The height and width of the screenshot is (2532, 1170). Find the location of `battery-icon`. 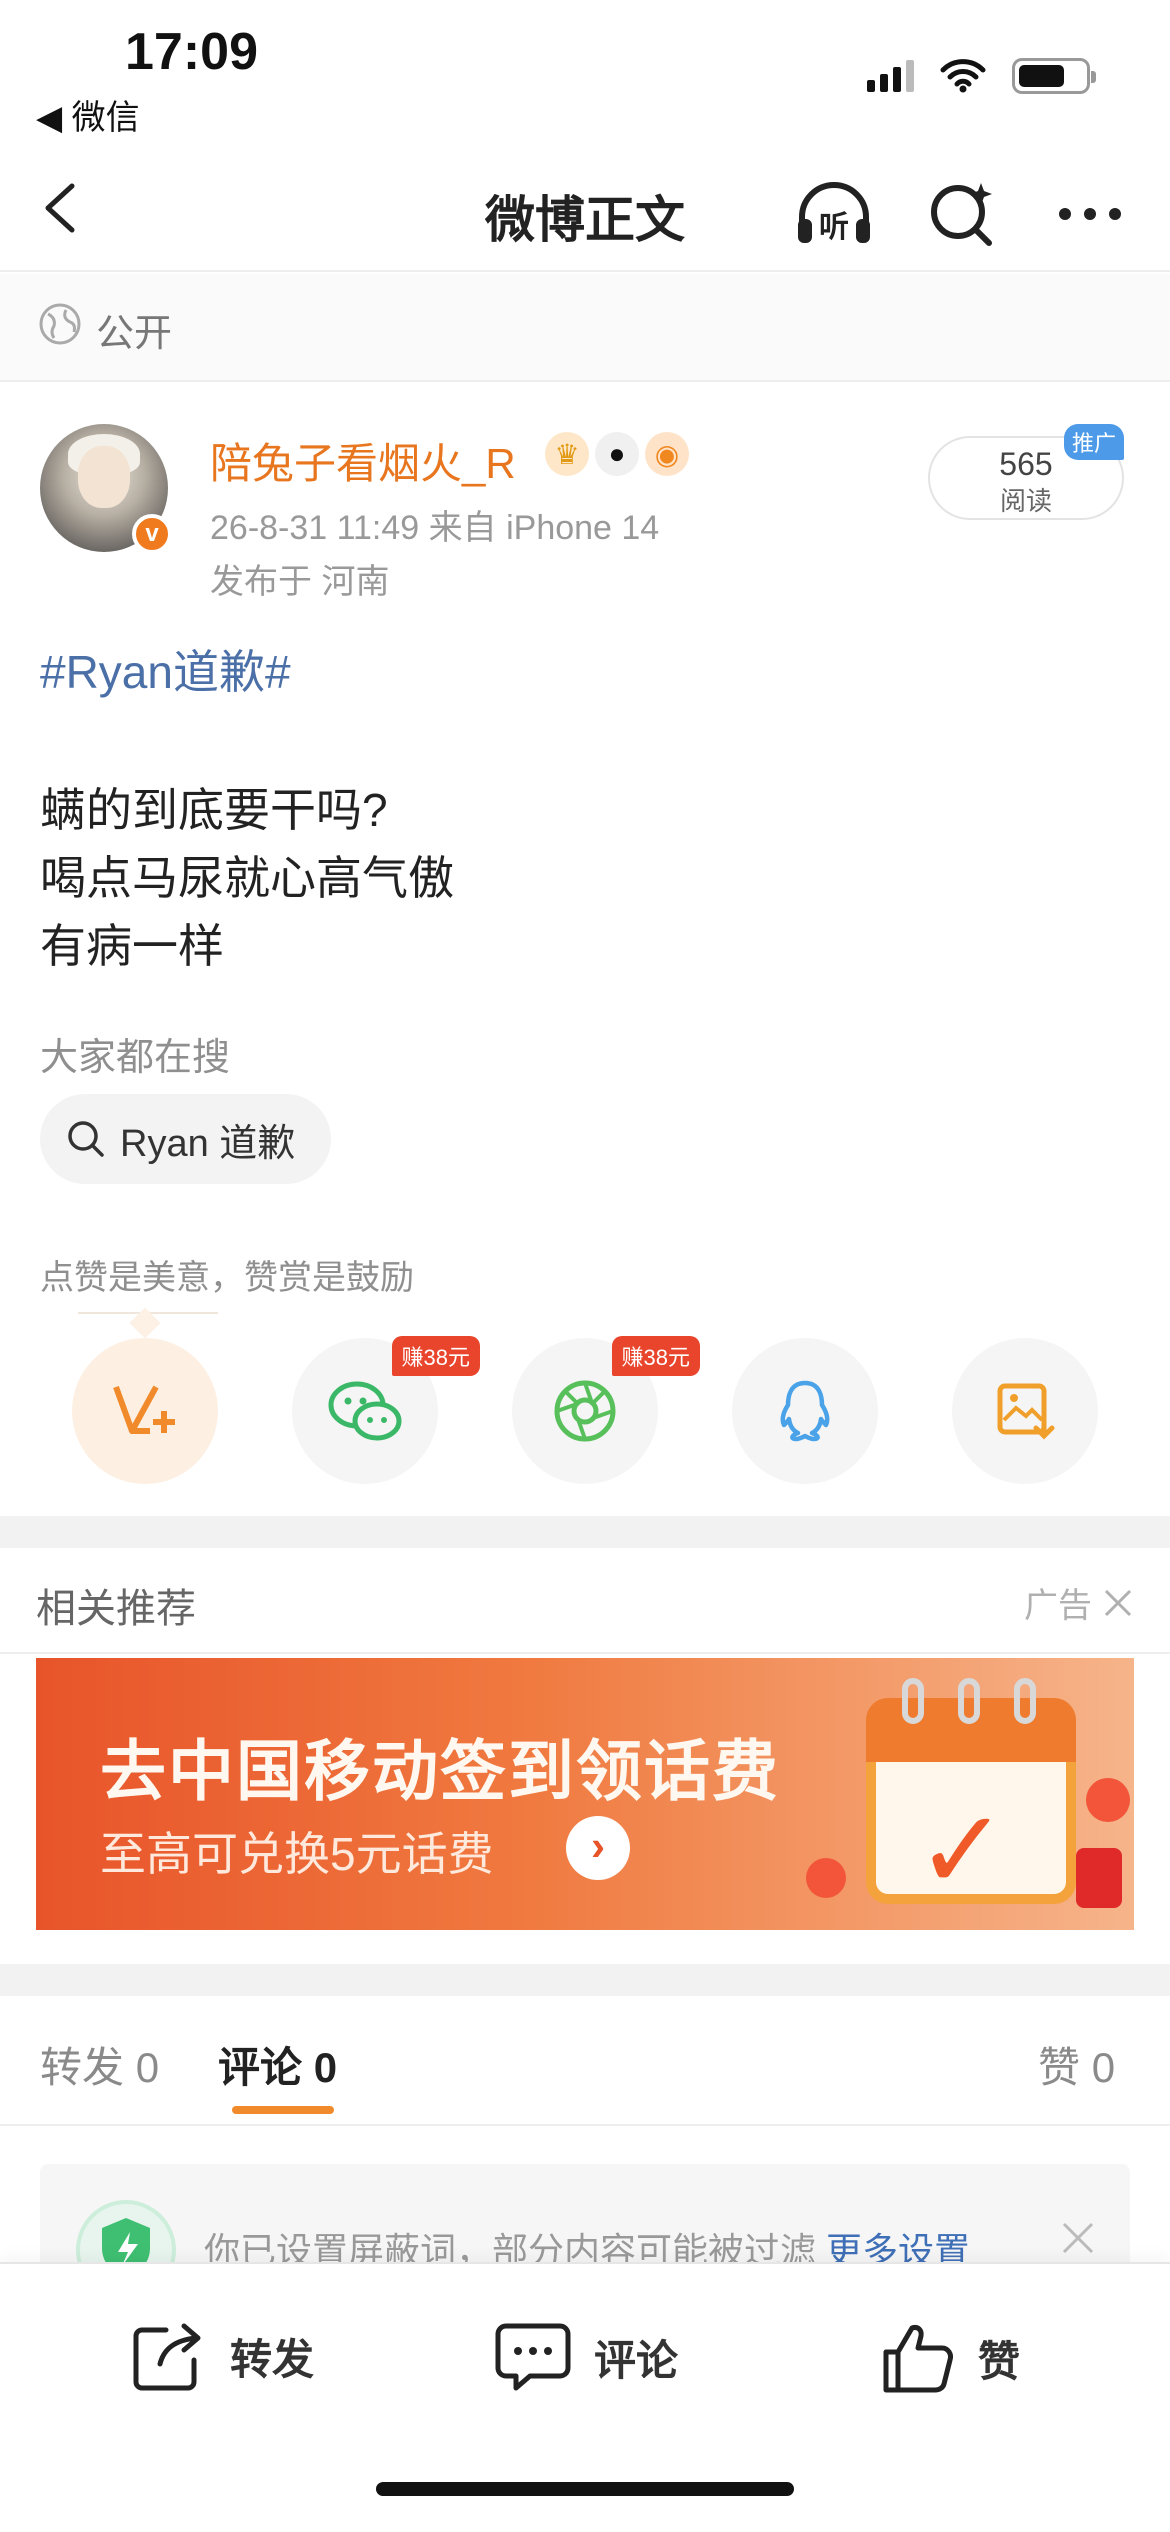

battery-icon is located at coordinates (1054, 76).